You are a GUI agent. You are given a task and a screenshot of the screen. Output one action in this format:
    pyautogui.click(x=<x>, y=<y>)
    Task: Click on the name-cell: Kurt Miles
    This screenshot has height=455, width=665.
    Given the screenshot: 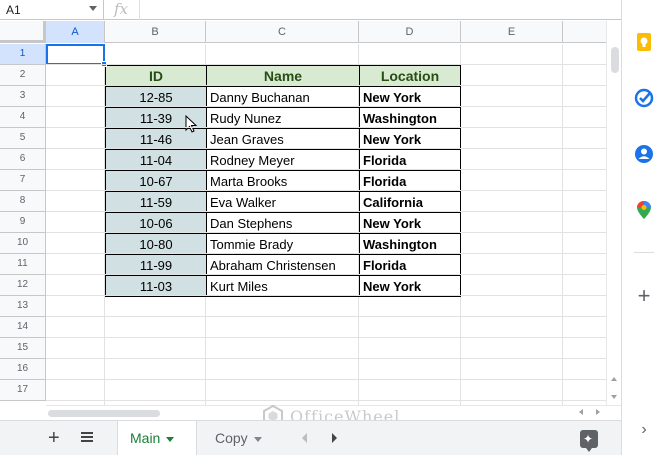 What is the action you would take?
    pyautogui.click(x=283, y=286)
    